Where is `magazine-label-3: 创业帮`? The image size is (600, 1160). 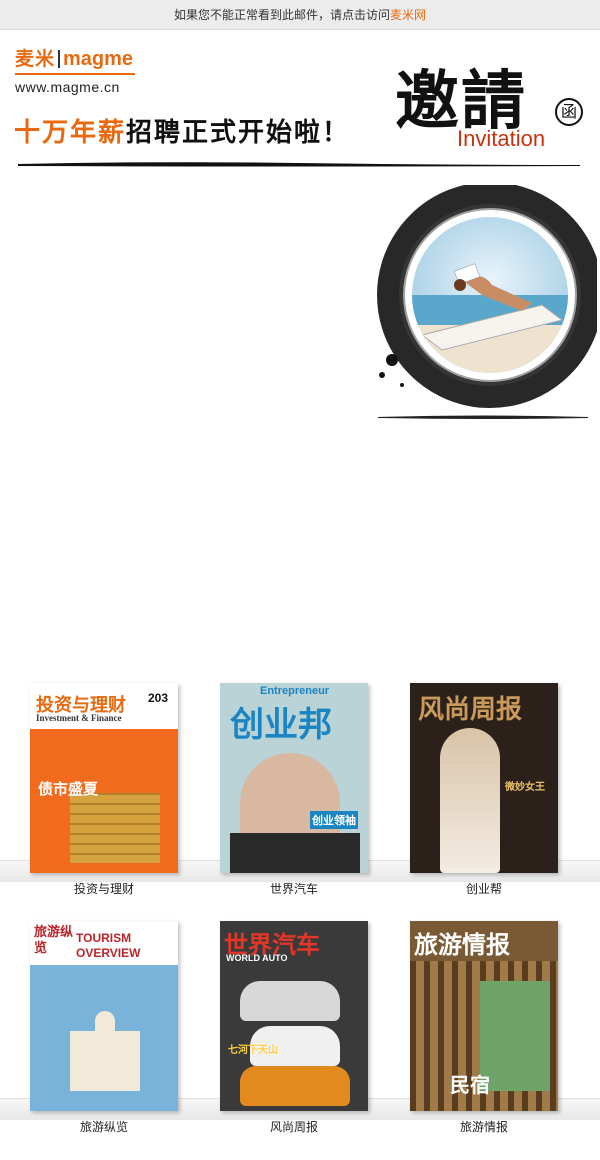
magazine-label-3: 创业帮 is located at coordinates (484, 888).